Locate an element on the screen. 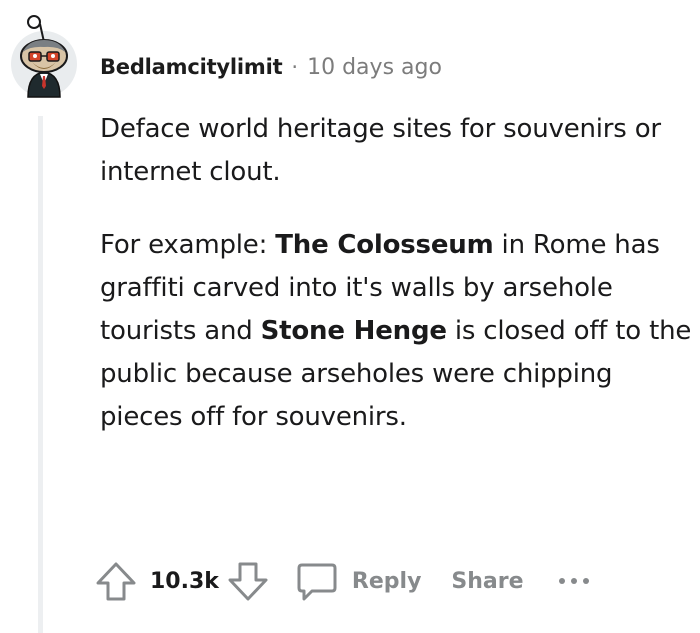  arrow-up-icon is located at coordinates (116, 581).